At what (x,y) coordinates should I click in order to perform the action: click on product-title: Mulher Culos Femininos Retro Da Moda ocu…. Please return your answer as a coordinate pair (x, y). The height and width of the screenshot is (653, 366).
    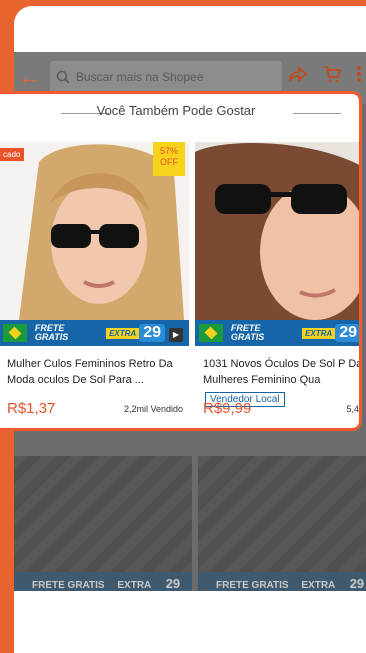
    Looking at the image, I should click on (90, 372).